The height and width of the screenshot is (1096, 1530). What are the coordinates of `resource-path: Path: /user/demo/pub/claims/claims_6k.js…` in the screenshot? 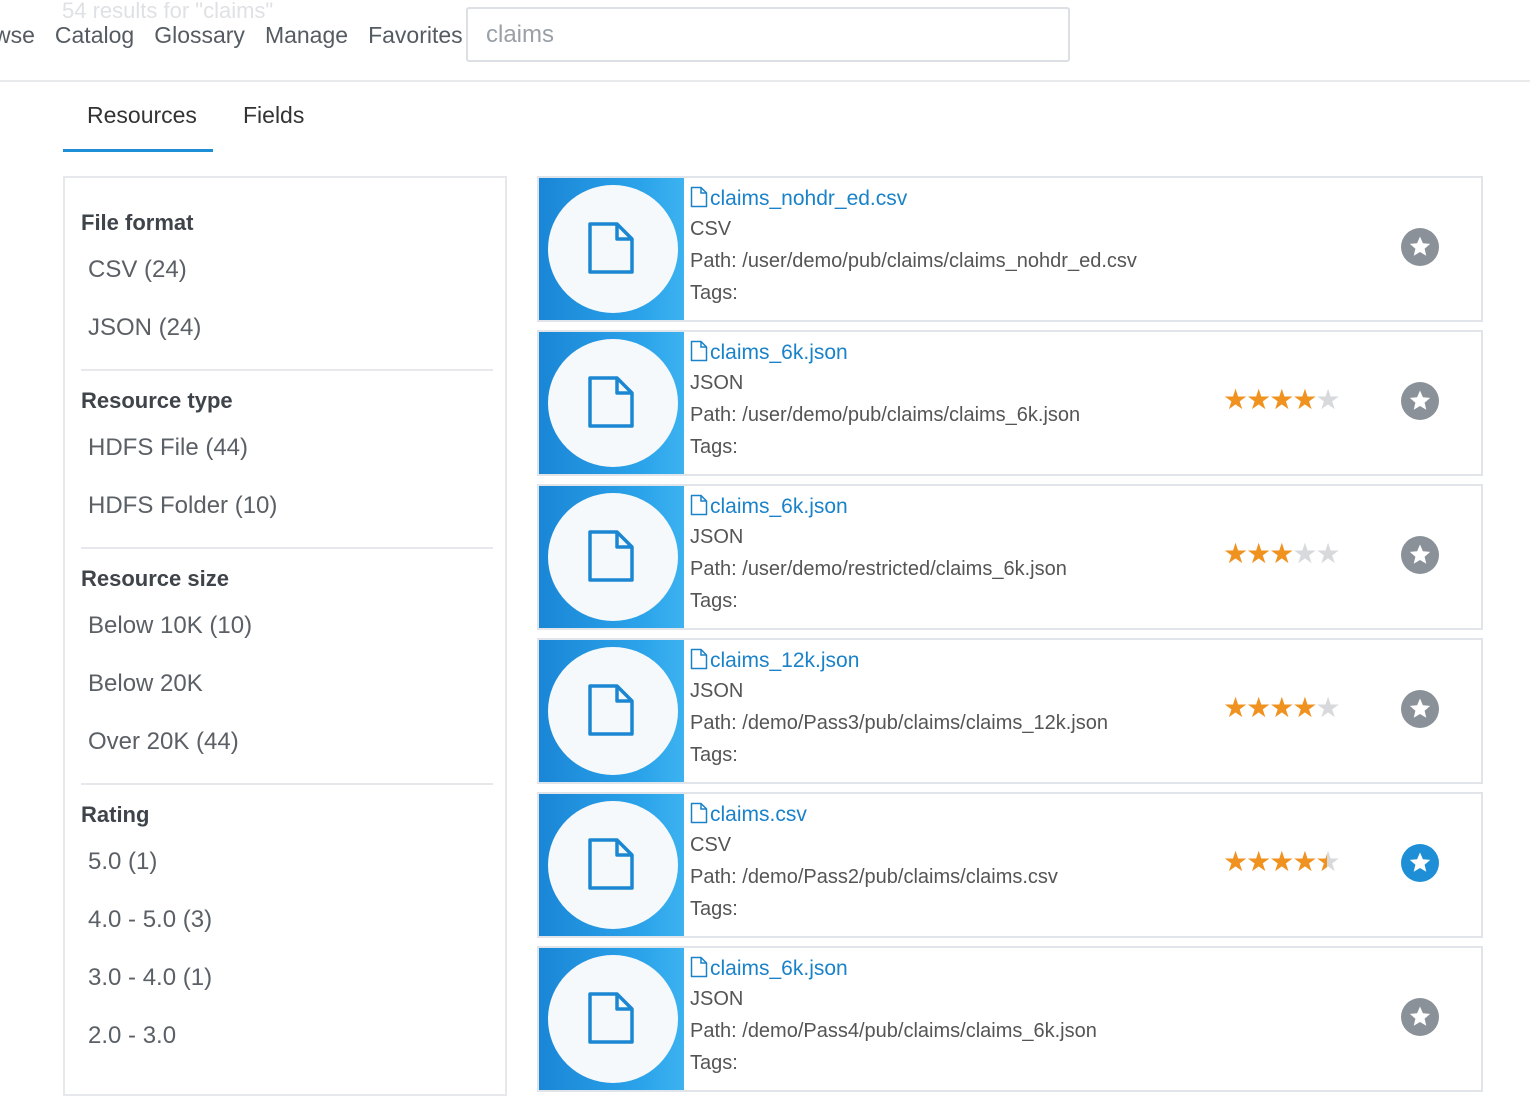 It's located at (885, 415).